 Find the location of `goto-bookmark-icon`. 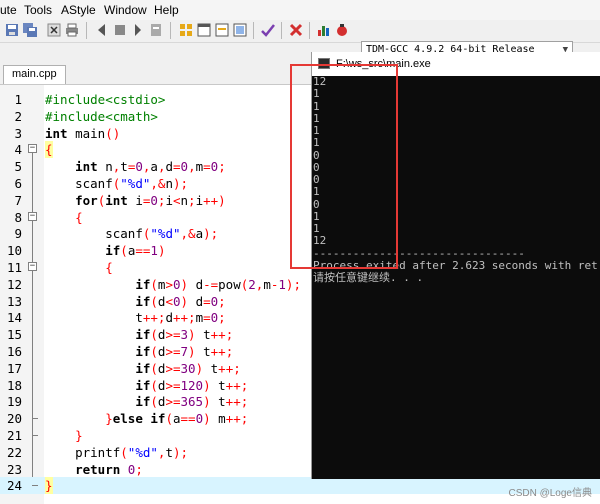

goto-bookmark-icon is located at coordinates (156, 30).